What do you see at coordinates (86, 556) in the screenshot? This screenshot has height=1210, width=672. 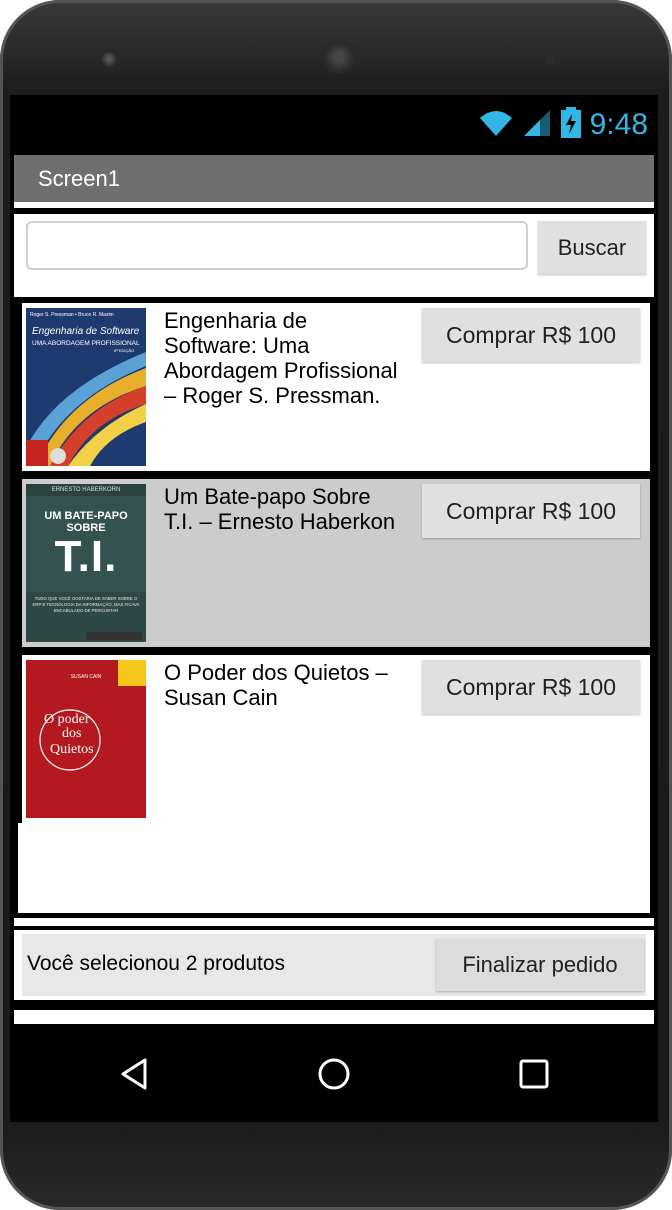 I see `cover-title-line3: T.I.` at bounding box center [86, 556].